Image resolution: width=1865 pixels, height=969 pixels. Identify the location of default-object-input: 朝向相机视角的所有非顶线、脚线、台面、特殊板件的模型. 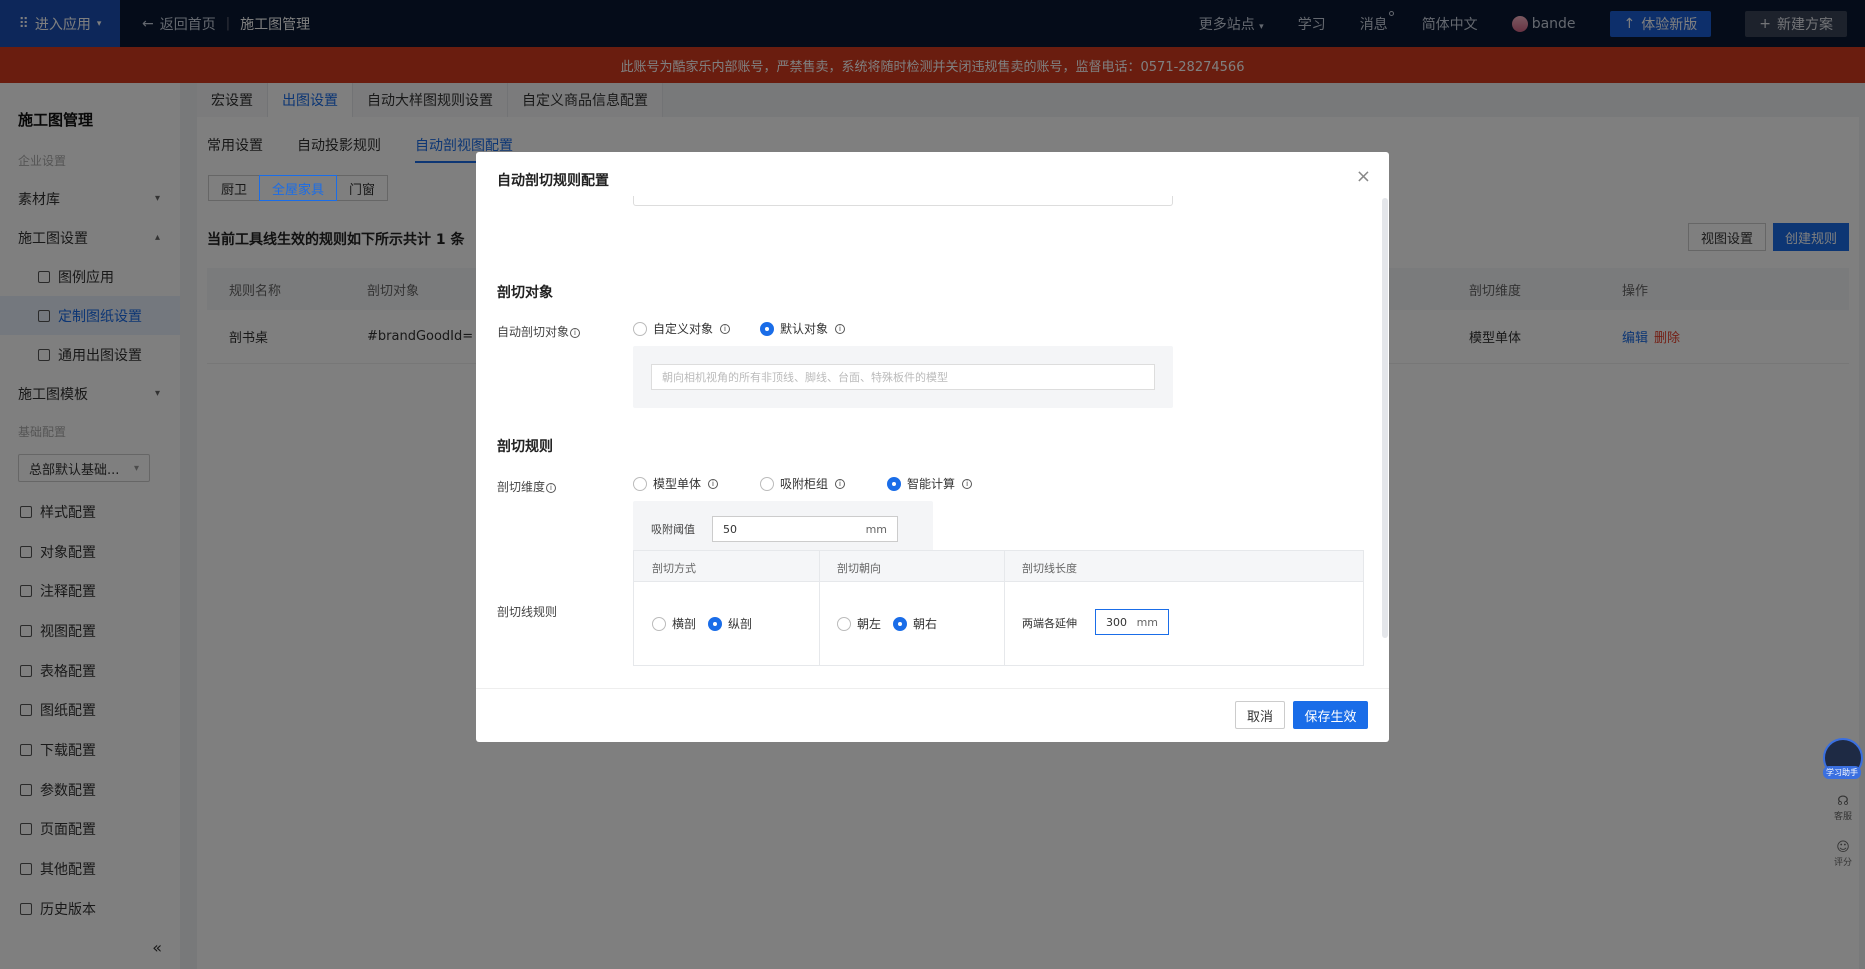
(903, 377).